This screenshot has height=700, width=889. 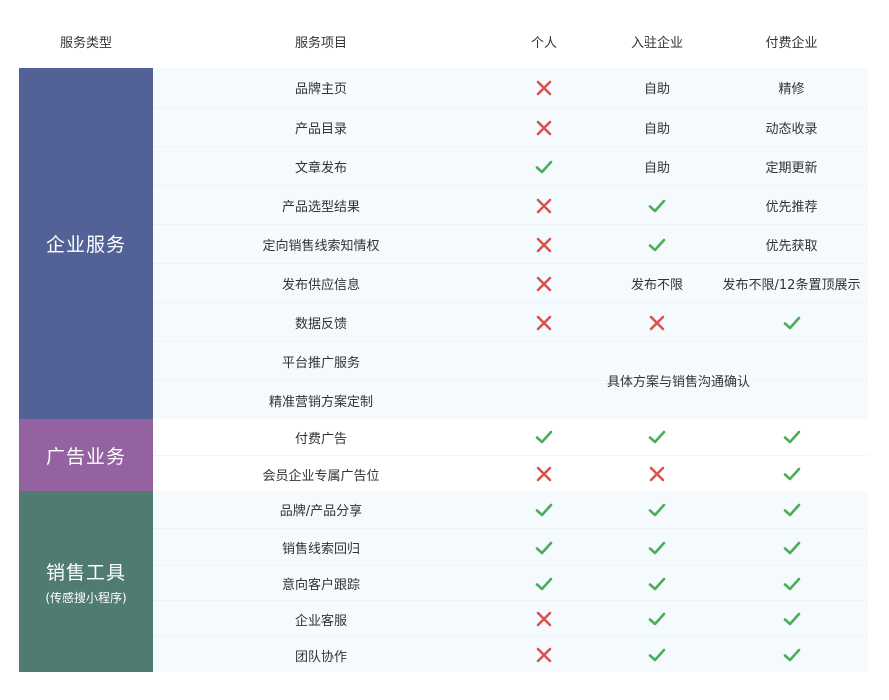 I want to click on service-item-label: 定向销售线索知情权, so click(x=321, y=246).